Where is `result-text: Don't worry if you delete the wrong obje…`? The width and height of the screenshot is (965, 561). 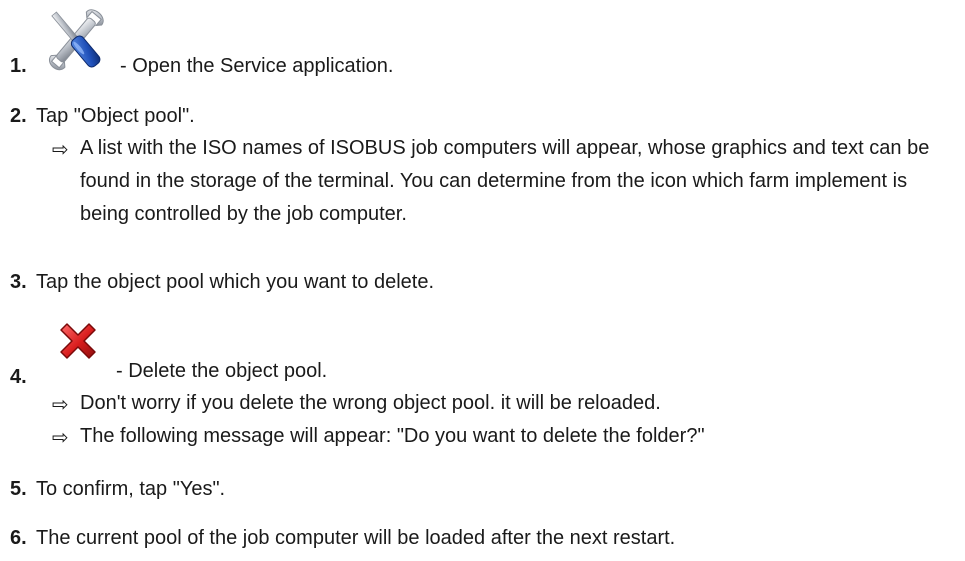
result-text: Don't worry if you delete the wrong obje… is located at coordinates (370, 403).